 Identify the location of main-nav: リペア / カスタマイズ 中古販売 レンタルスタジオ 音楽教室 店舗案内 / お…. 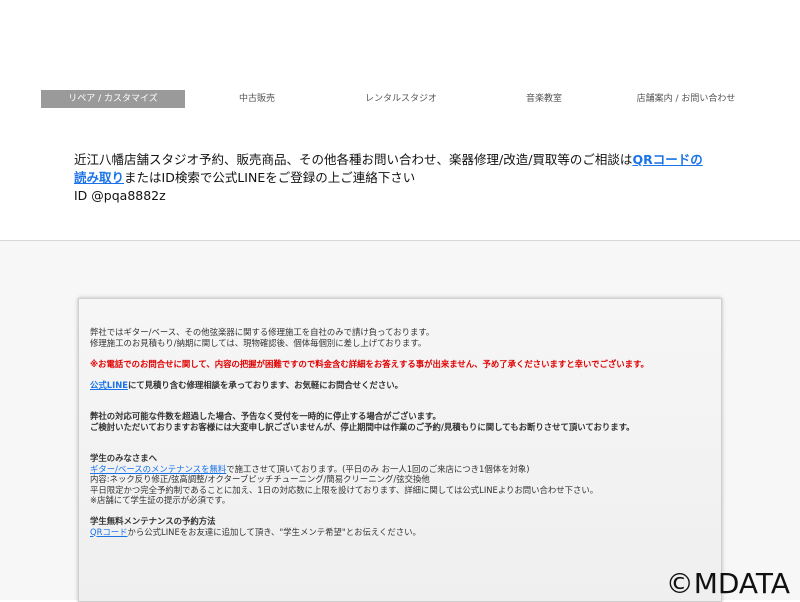
(401, 99).